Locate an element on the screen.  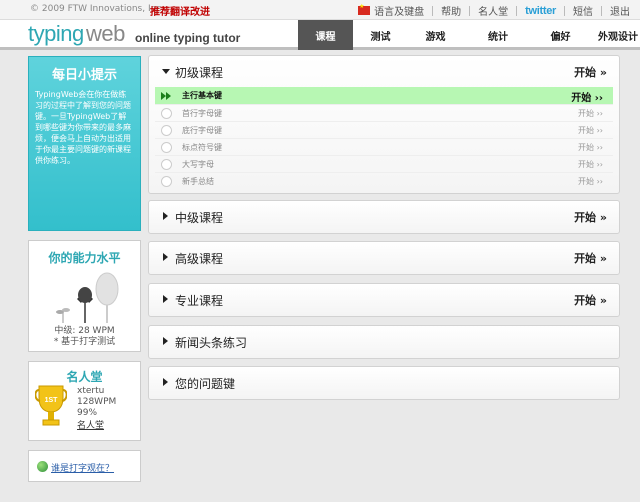
trophy-badge-text: 1ST is located at coordinates (52, 400).